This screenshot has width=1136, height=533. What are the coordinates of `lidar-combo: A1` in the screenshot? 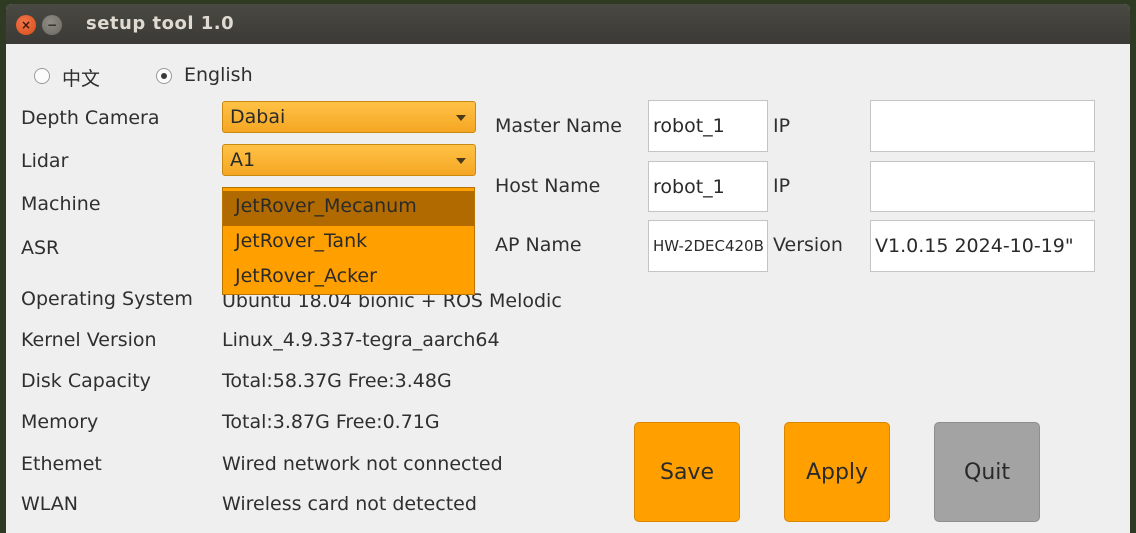 It's located at (349, 160).